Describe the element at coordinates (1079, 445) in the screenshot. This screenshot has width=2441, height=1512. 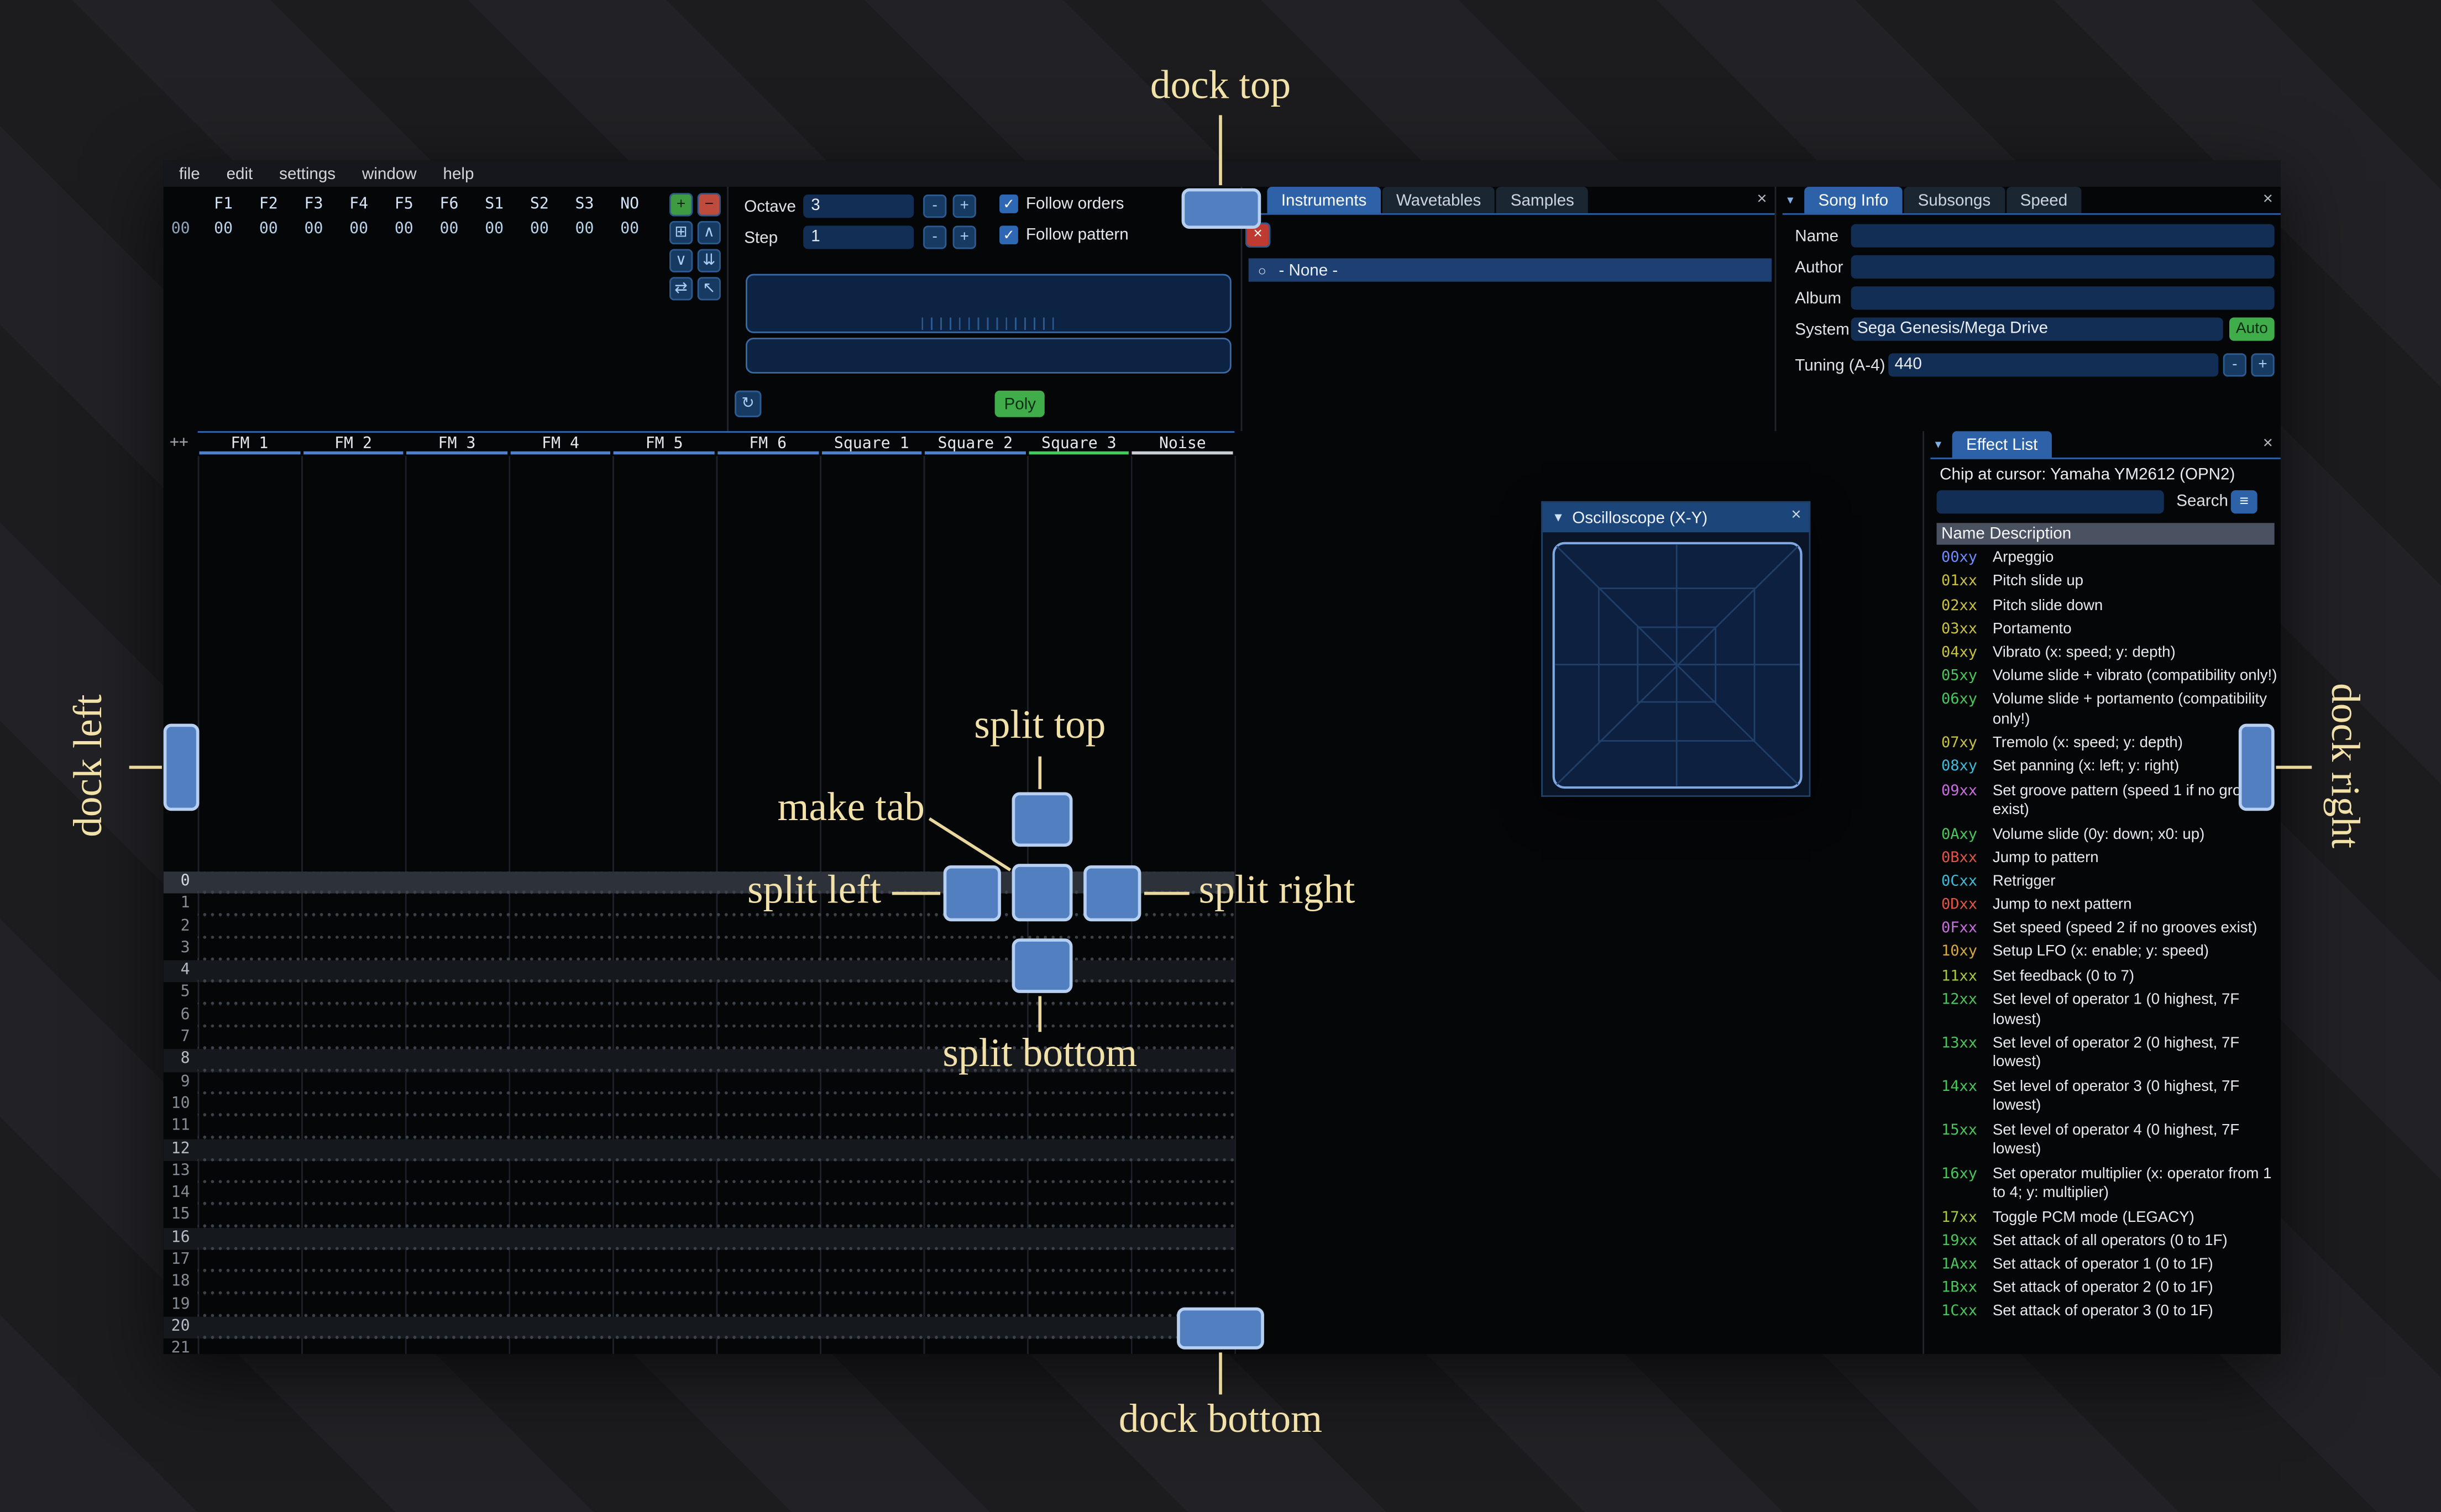
I see `channel-header: Square 3` at that location.